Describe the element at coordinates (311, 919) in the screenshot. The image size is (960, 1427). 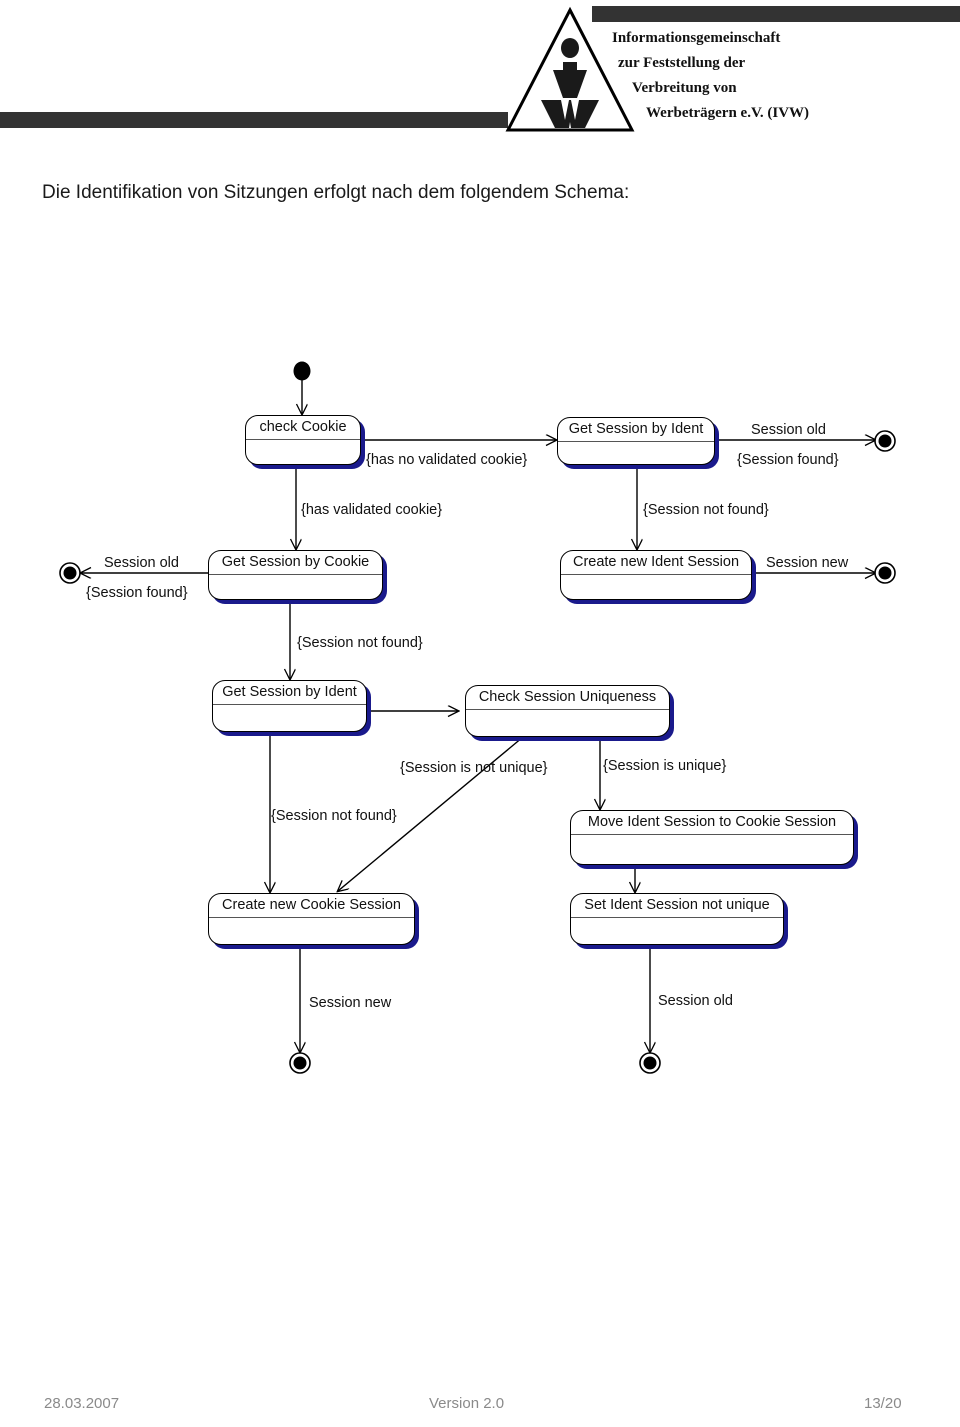
I see `state-create-new-cookie-session: Create new Cookie Session` at that location.